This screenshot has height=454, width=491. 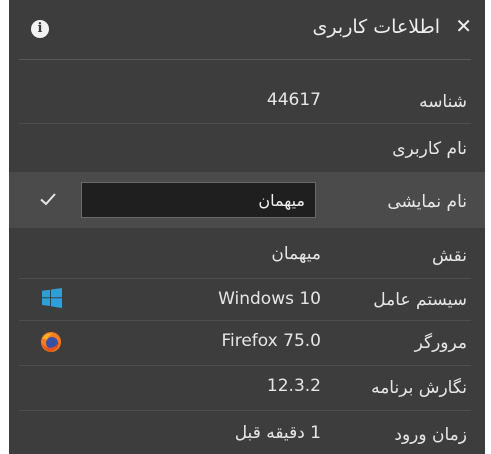 I want to click on row-username: نام کاربری, so click(x=247, y=147).